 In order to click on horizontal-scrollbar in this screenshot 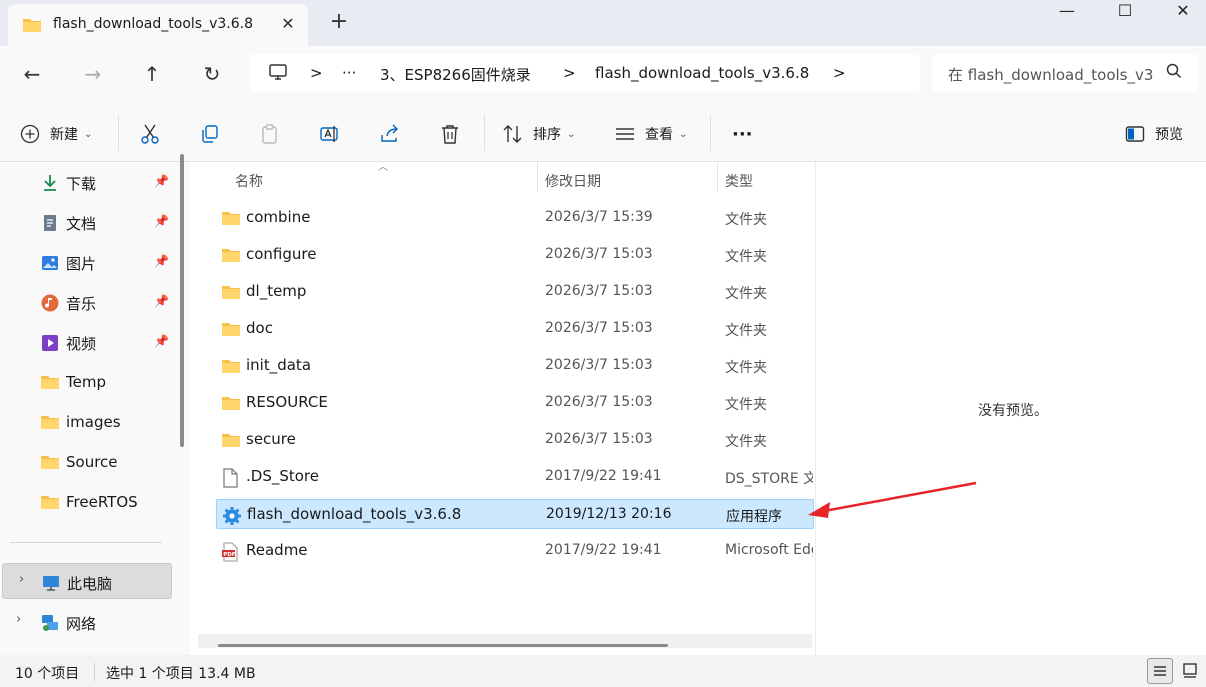, I will do `click(443, 645)`.